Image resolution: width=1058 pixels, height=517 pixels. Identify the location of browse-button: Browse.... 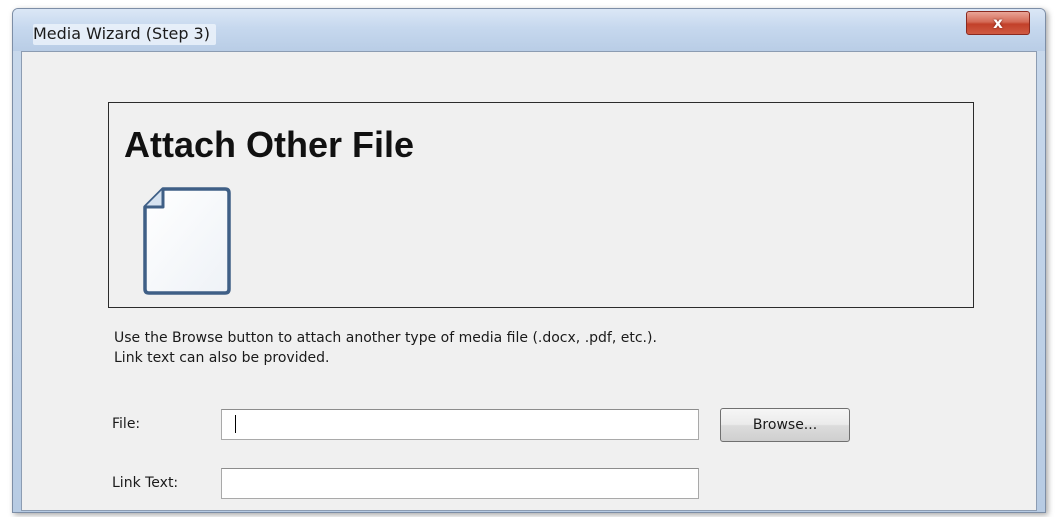
(785, 425).